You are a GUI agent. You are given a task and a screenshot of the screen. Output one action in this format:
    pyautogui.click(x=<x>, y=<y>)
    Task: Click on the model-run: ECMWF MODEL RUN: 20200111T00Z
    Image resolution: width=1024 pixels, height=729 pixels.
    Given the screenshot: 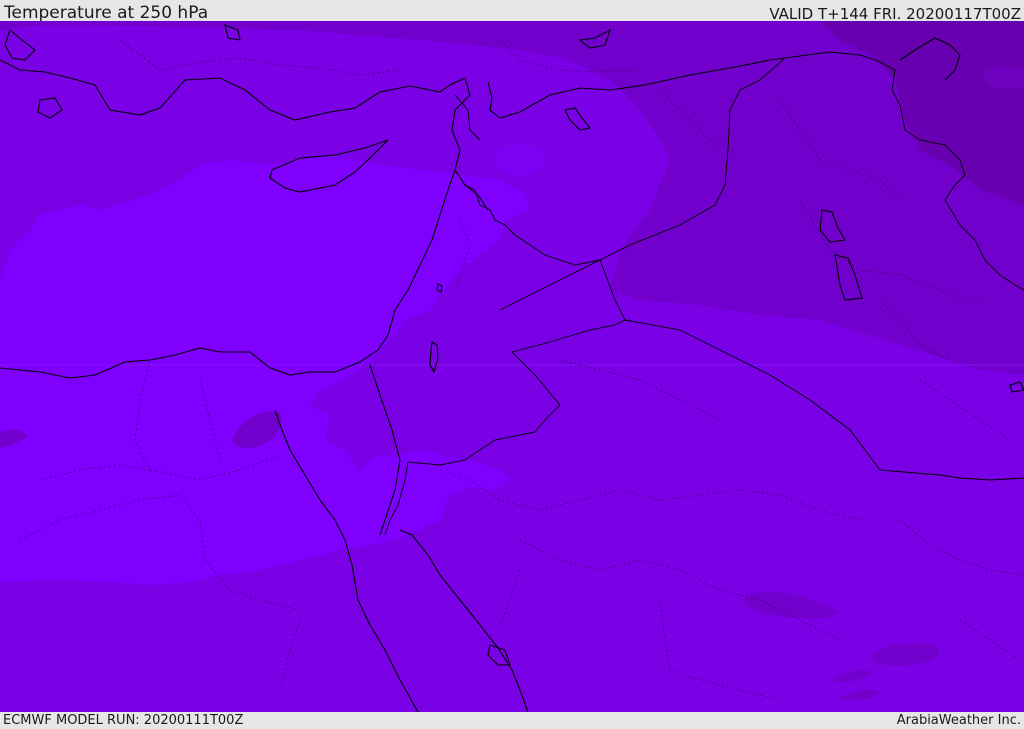 What is the action you would take?
    pyautogui.click(x=123, y=720)
    